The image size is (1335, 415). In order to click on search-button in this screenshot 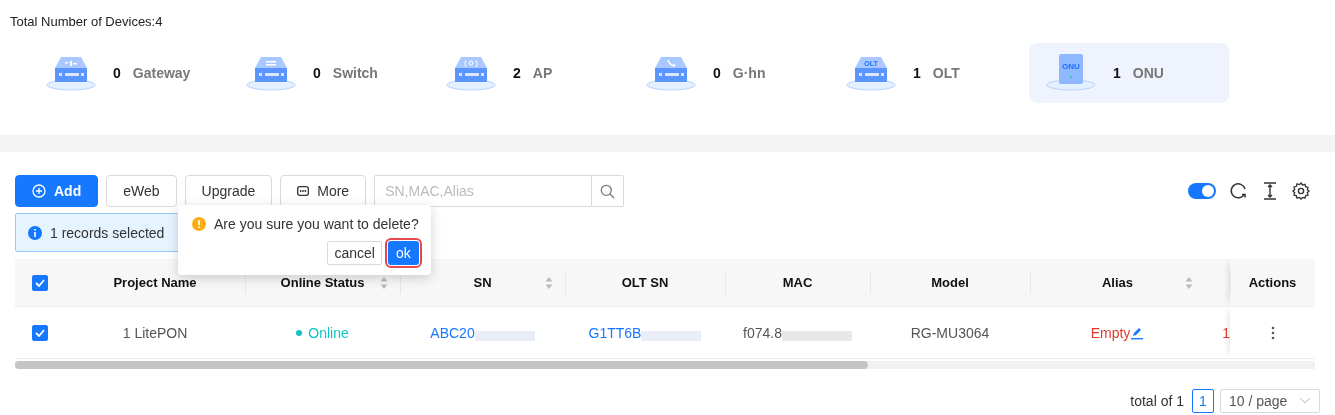, I will do `click(608, 191)`.